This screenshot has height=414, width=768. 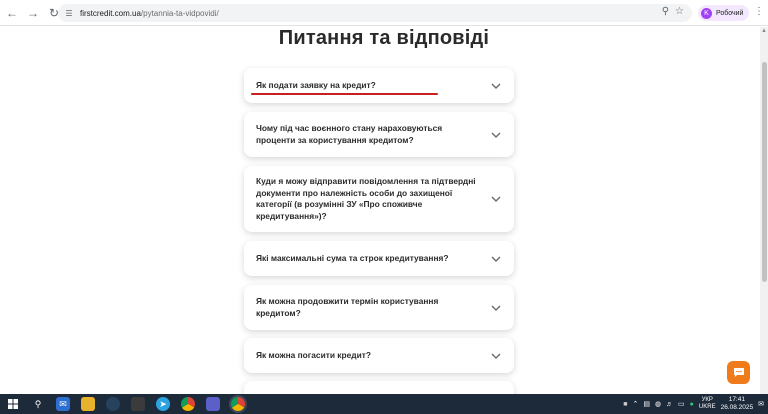 I want to click on volume-icon: ♬, so click(x=669, y=404).